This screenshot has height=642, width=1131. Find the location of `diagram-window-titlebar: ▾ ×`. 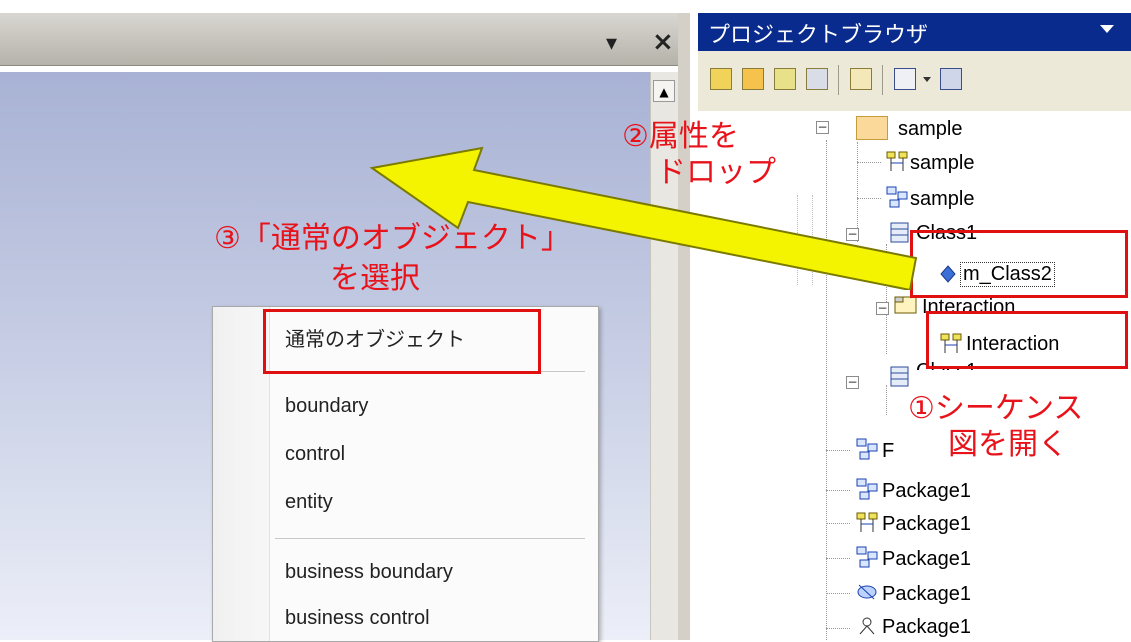

diagram-window-titlebar: ▾ × is located at coordinates (345, 39).